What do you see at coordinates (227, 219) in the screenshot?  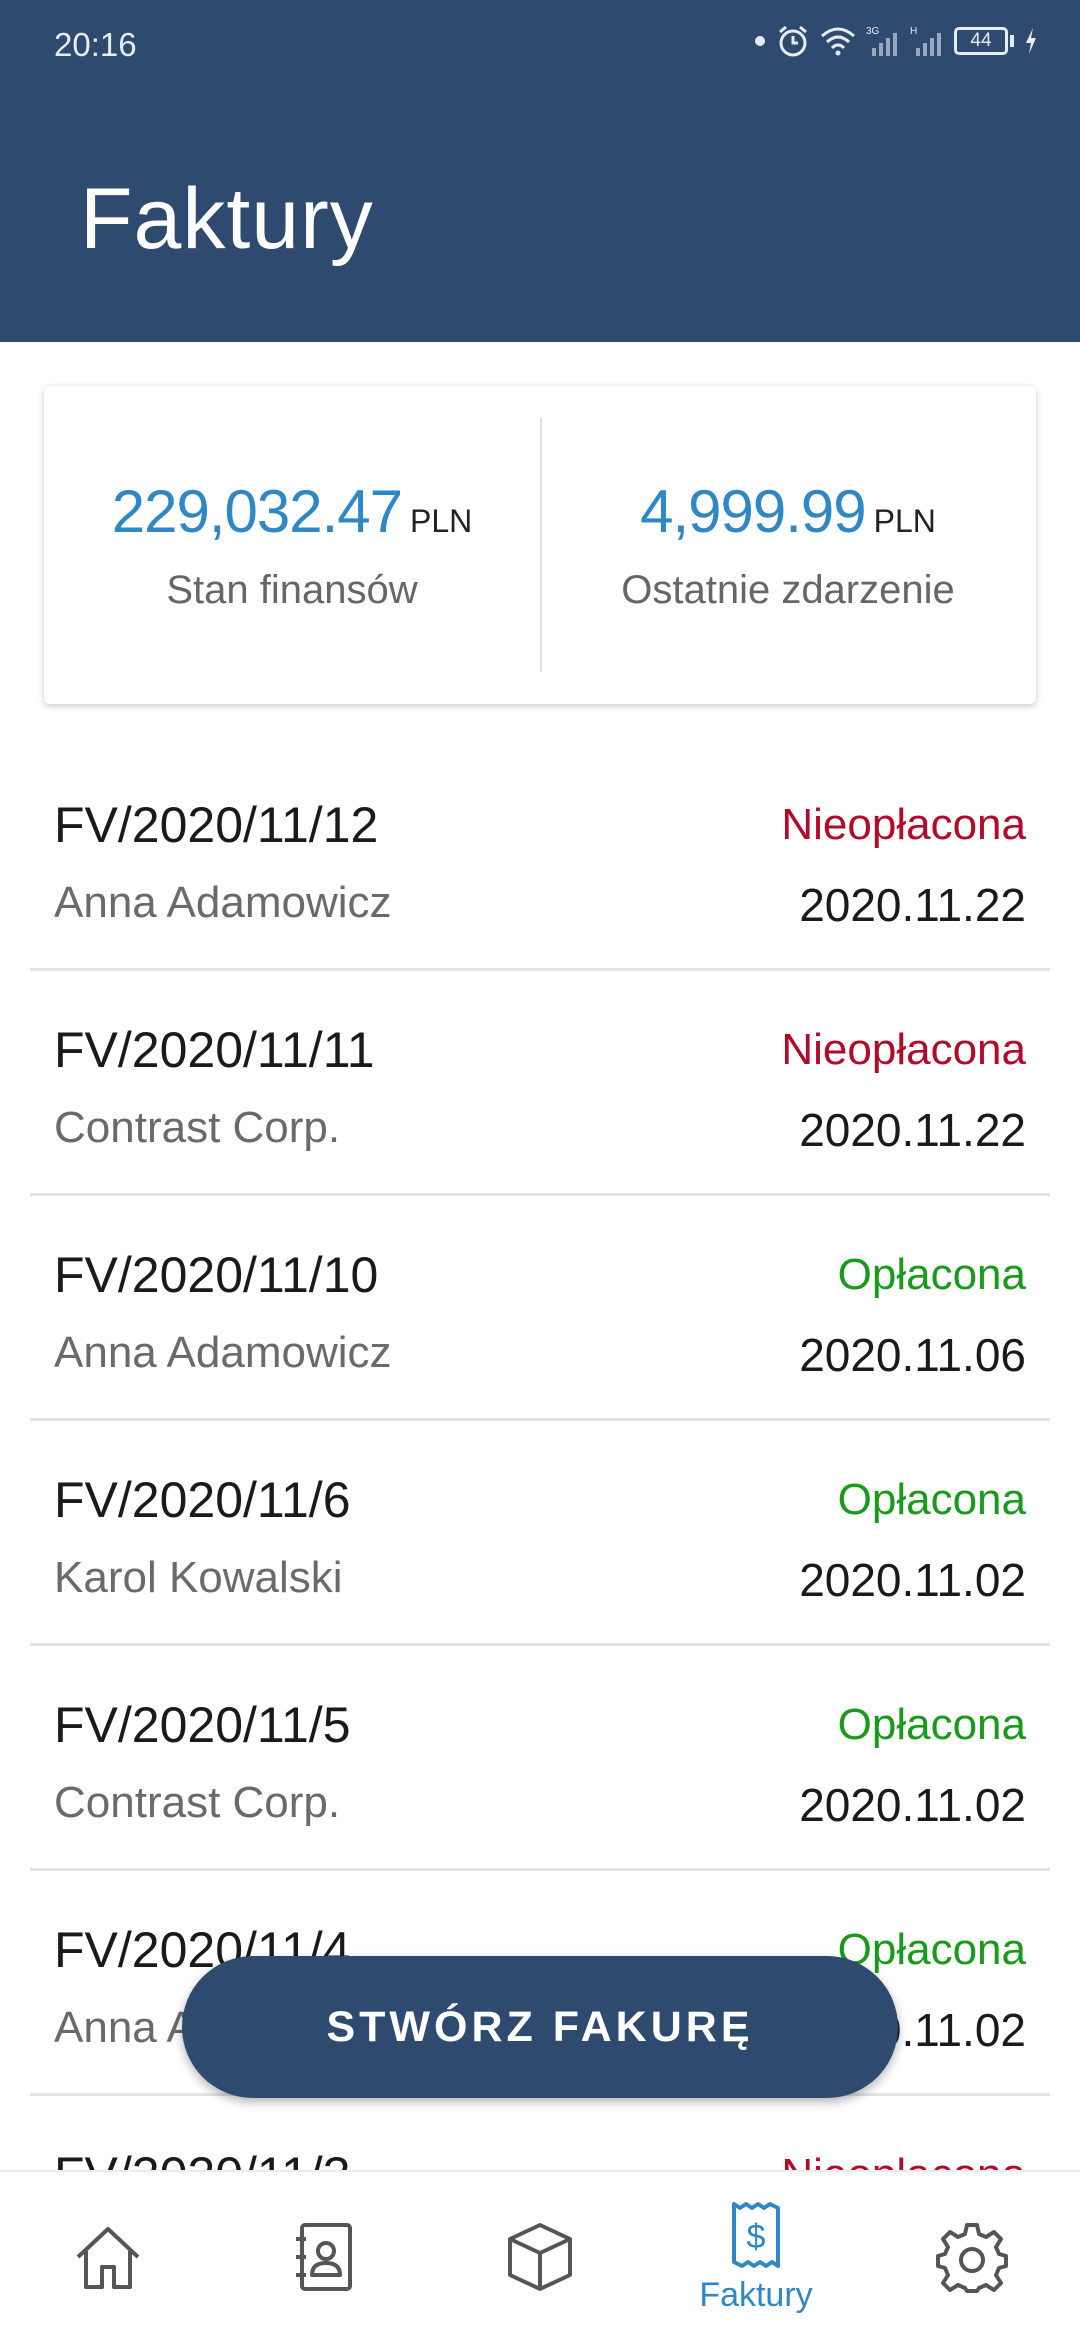 I see `page-title: Faktury` at bounding box center [227, 219].